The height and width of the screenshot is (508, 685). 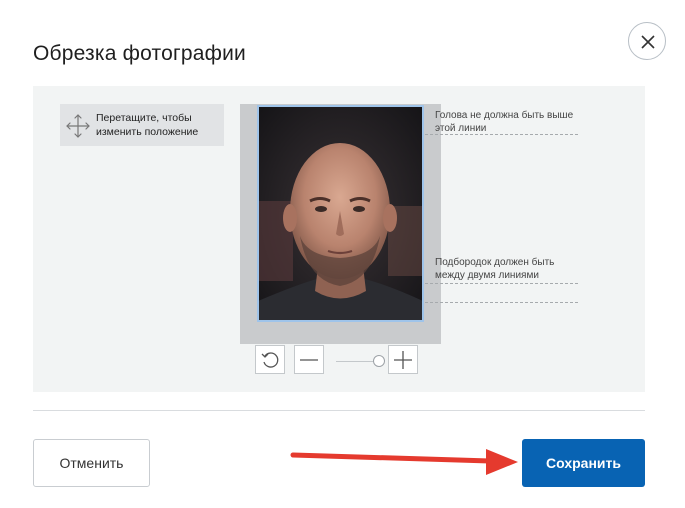 I want to click on minus-icon, so click(x=309, y=360).